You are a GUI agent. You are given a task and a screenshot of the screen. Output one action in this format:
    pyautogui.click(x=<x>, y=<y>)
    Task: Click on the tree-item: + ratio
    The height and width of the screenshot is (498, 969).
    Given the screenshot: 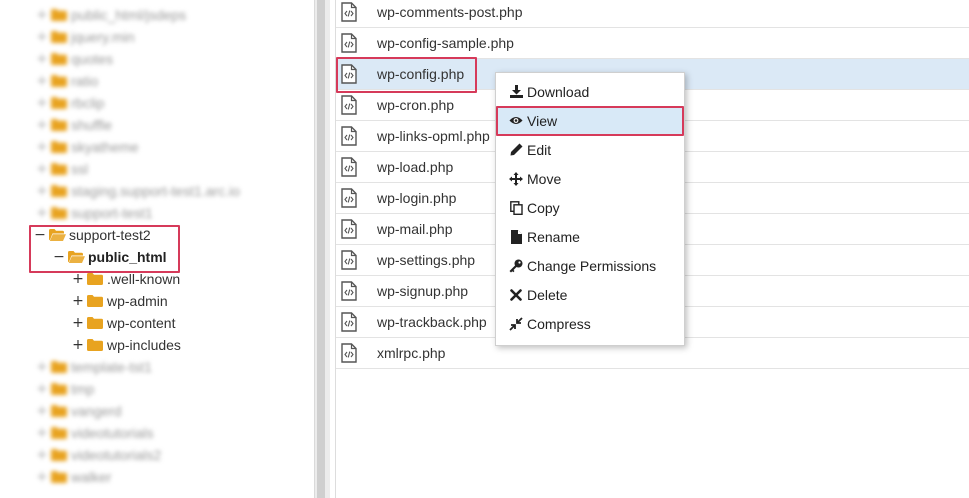 What is the action you would take?
    pyautogui.click(x=67, y=81)
    